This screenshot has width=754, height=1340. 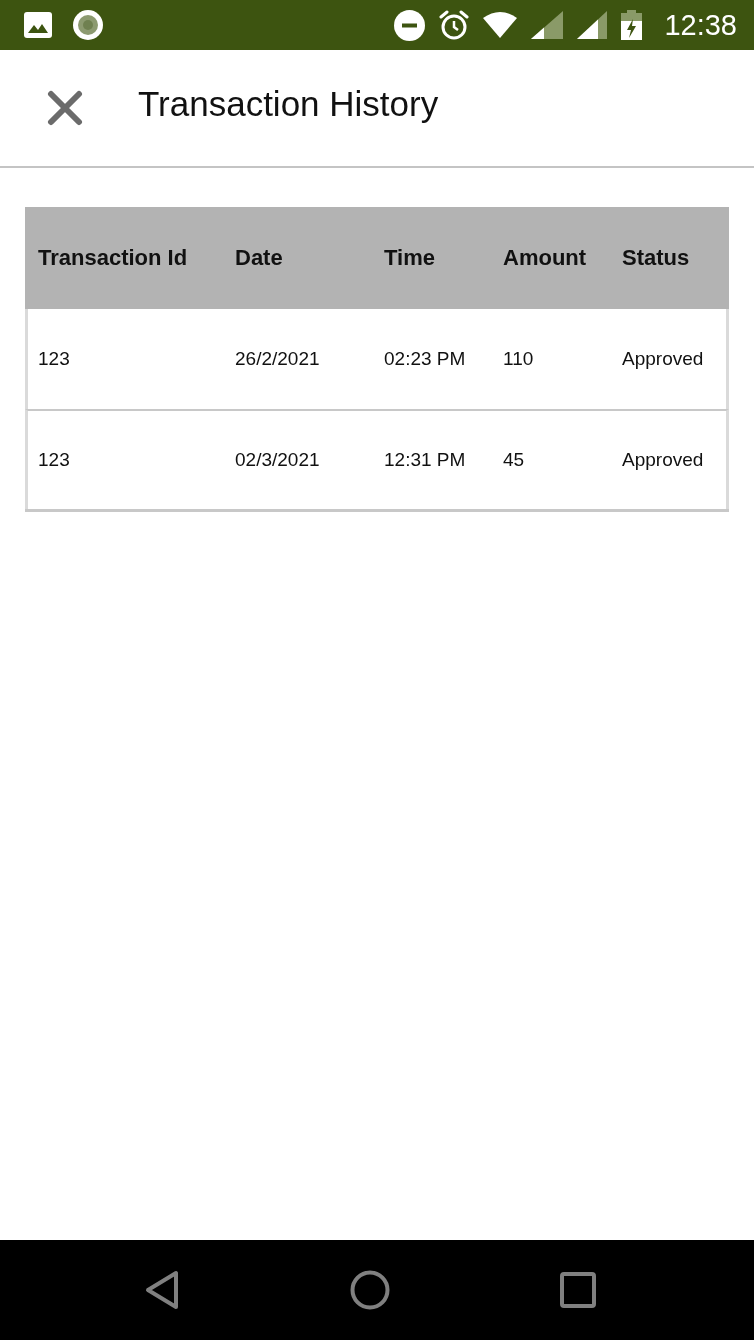 What do you see at coordinates (500, 25) in the screenshot?
I see `wifi-icon` at bounding box center [500, 25].